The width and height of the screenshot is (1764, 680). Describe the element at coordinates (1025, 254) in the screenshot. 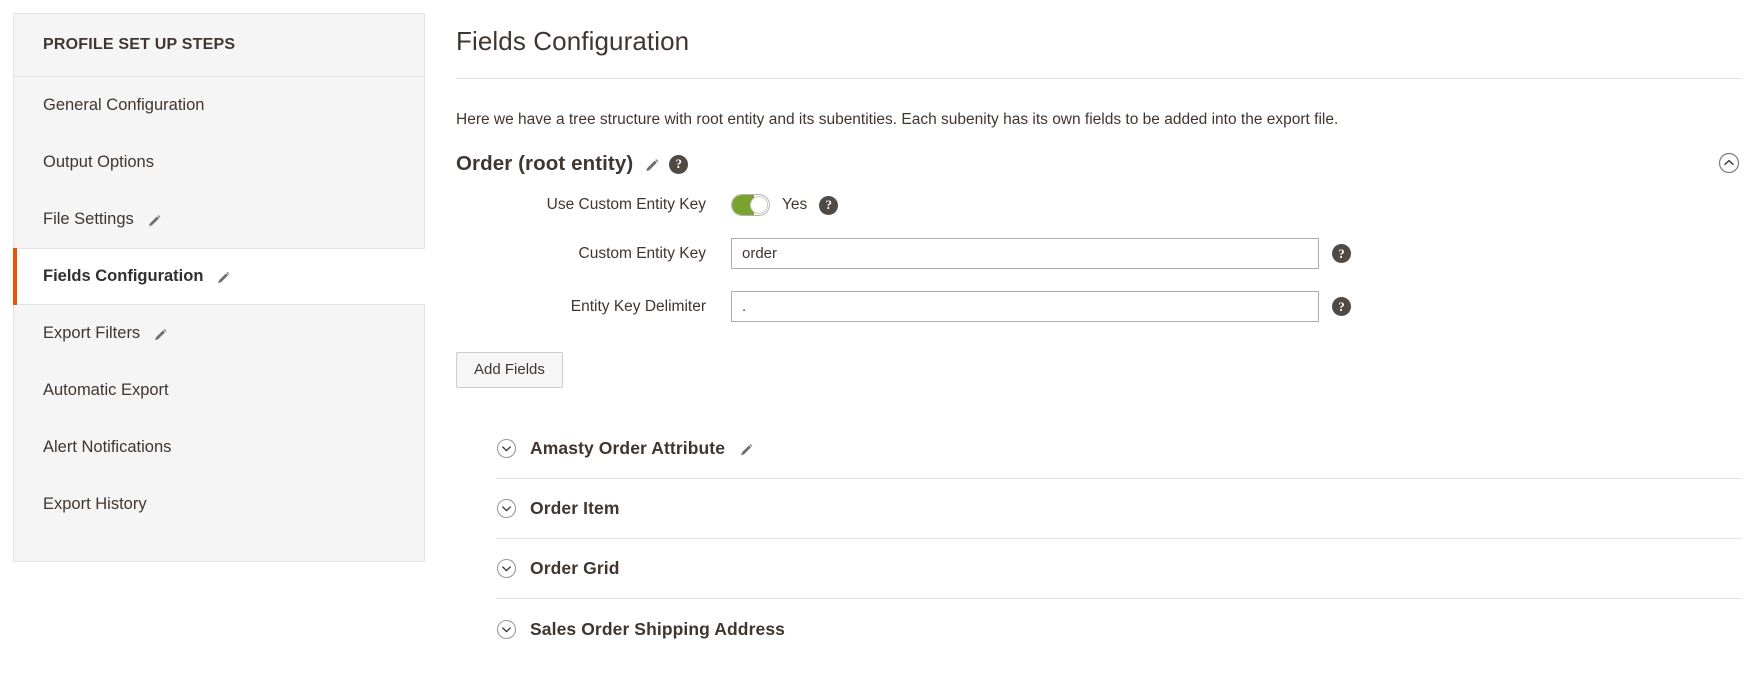

I see `custom-entity-key-input` at that location.